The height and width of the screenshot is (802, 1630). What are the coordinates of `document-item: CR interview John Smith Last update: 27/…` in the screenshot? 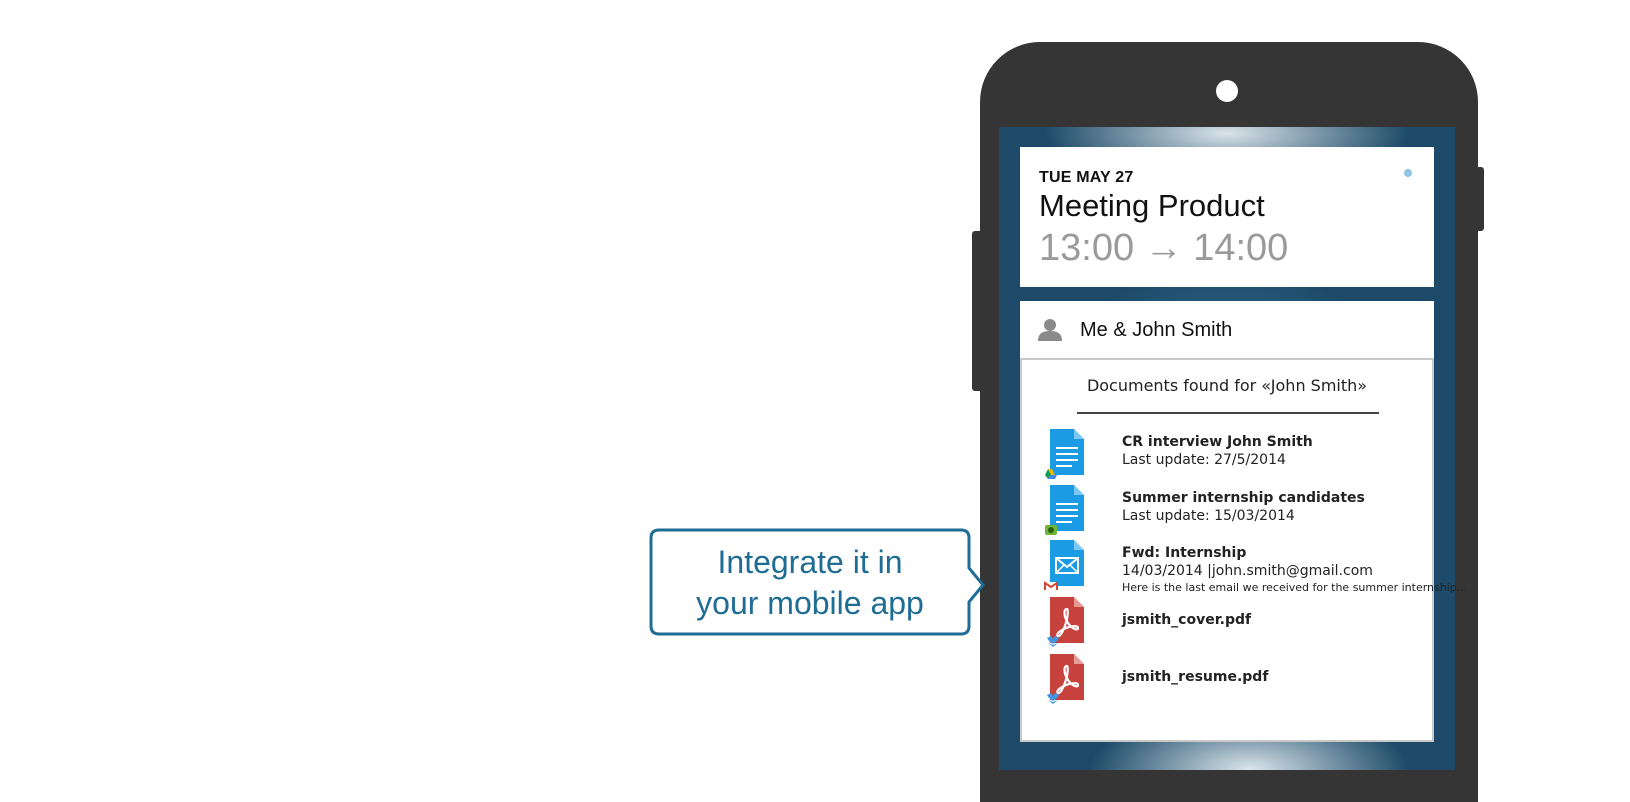 It's located at (1234, 455).